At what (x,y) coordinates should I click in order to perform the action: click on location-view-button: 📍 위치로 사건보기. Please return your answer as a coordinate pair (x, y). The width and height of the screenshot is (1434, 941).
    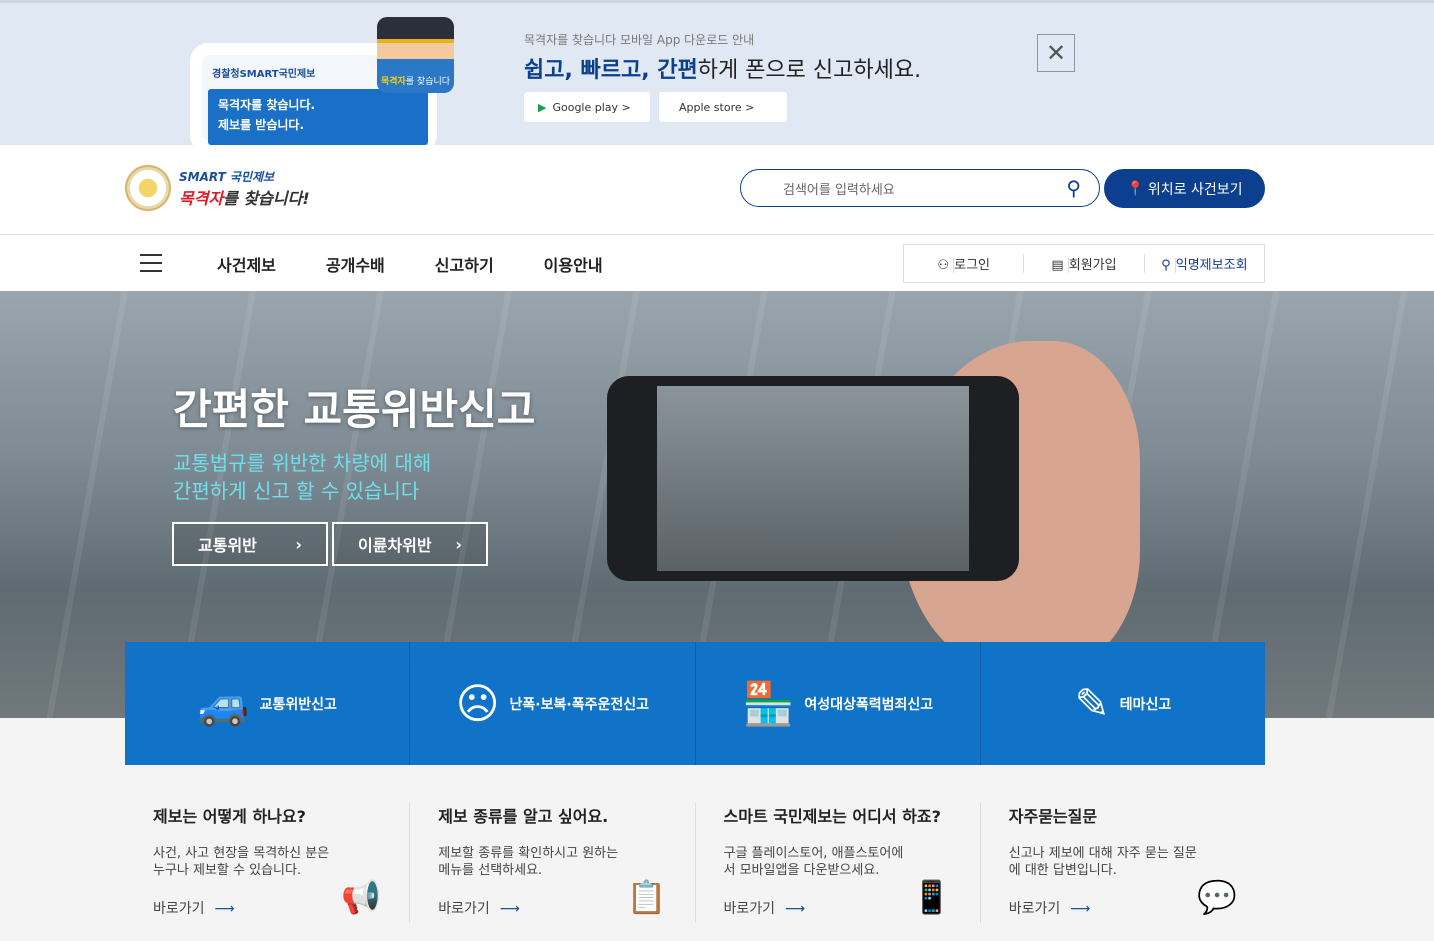
    Looking at the image, I should click on (1184, 188).